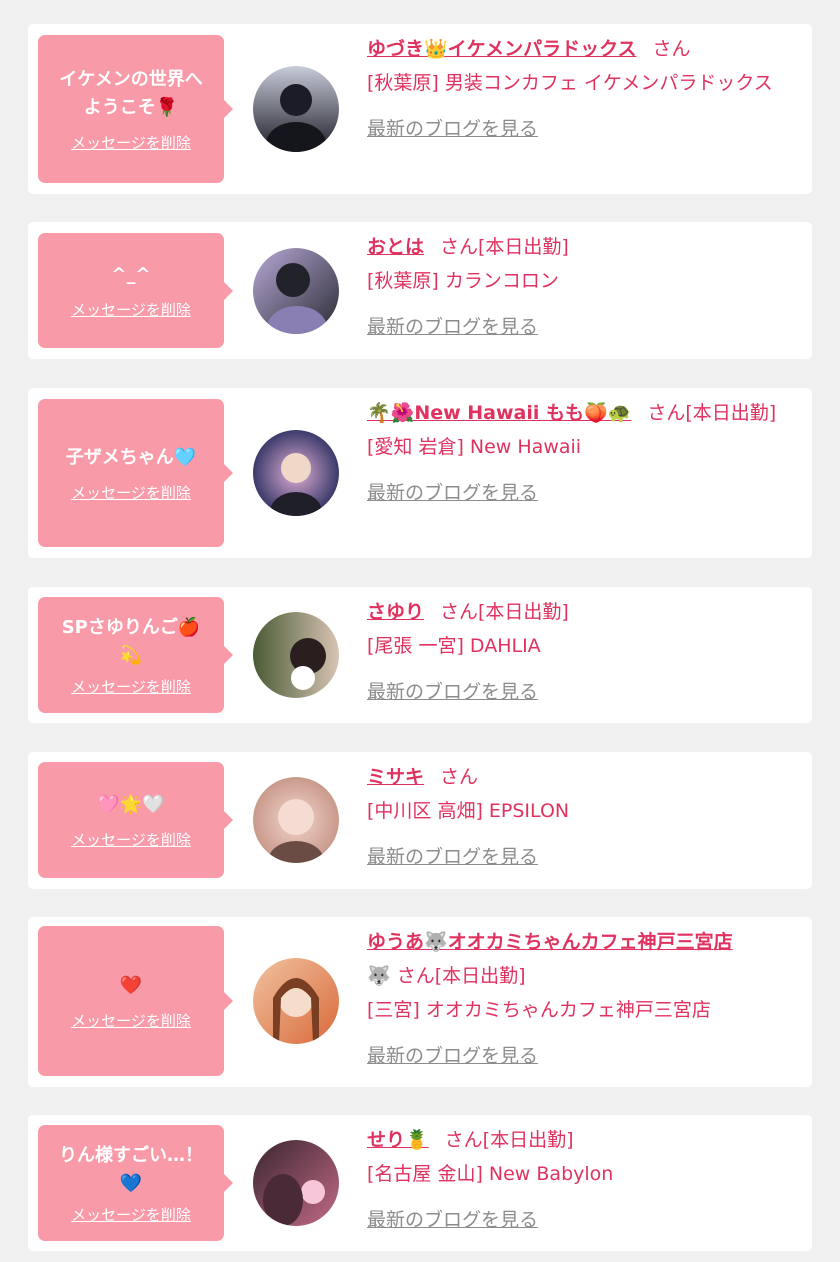 The height and width of the screenshot is (1262, 840). Describe the element at coordinates (474, 447) in the screenshot. I see `shop-label: [愛知 岩倉] New Hawaii` at that location.